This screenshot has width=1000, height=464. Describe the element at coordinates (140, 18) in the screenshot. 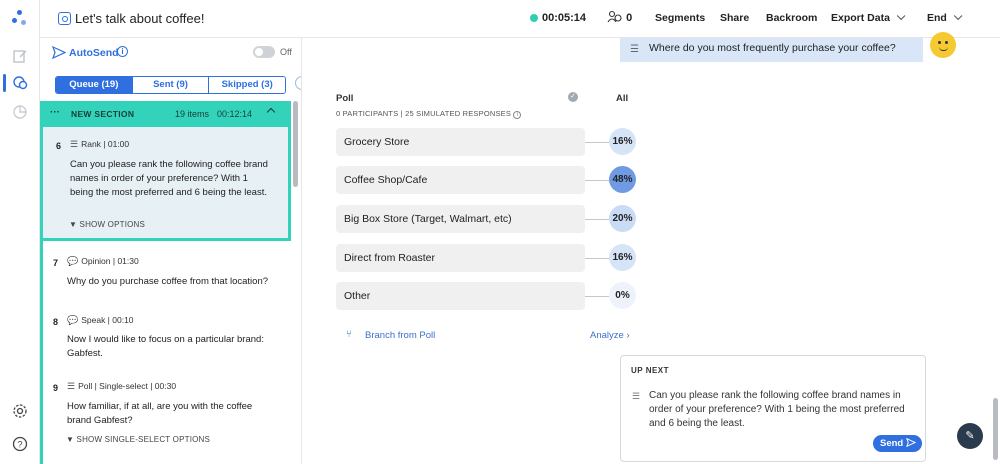

I see `session-title: Let's talk about coffee!` at that location.